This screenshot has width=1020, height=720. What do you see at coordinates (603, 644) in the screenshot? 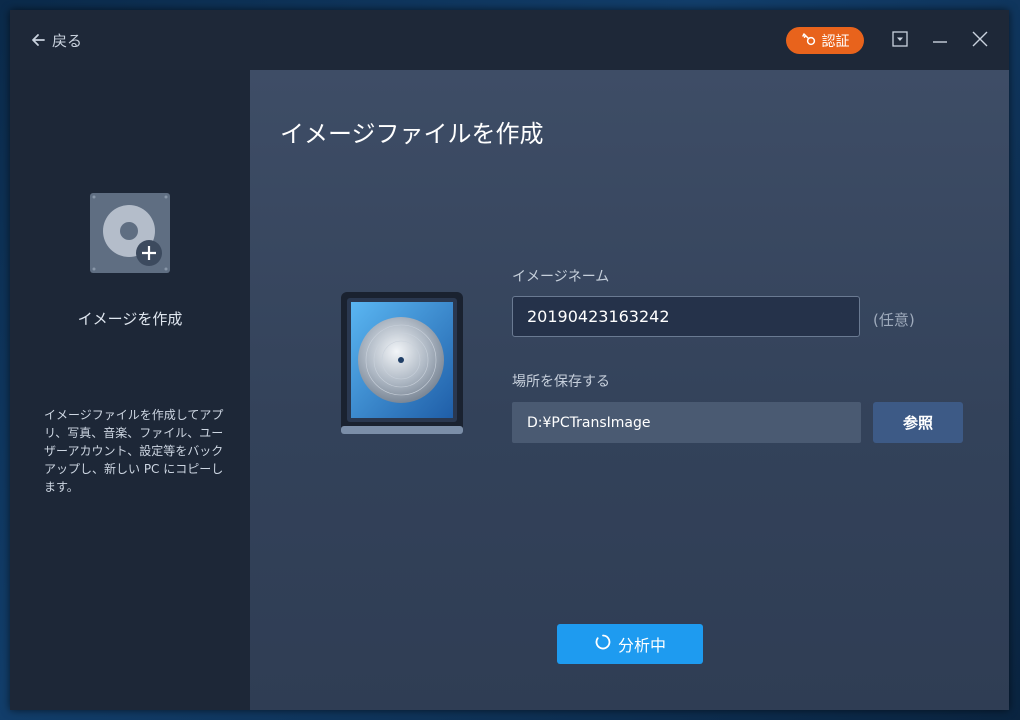
I see `loading-spinner-icon` at bounding box center [603, 644].